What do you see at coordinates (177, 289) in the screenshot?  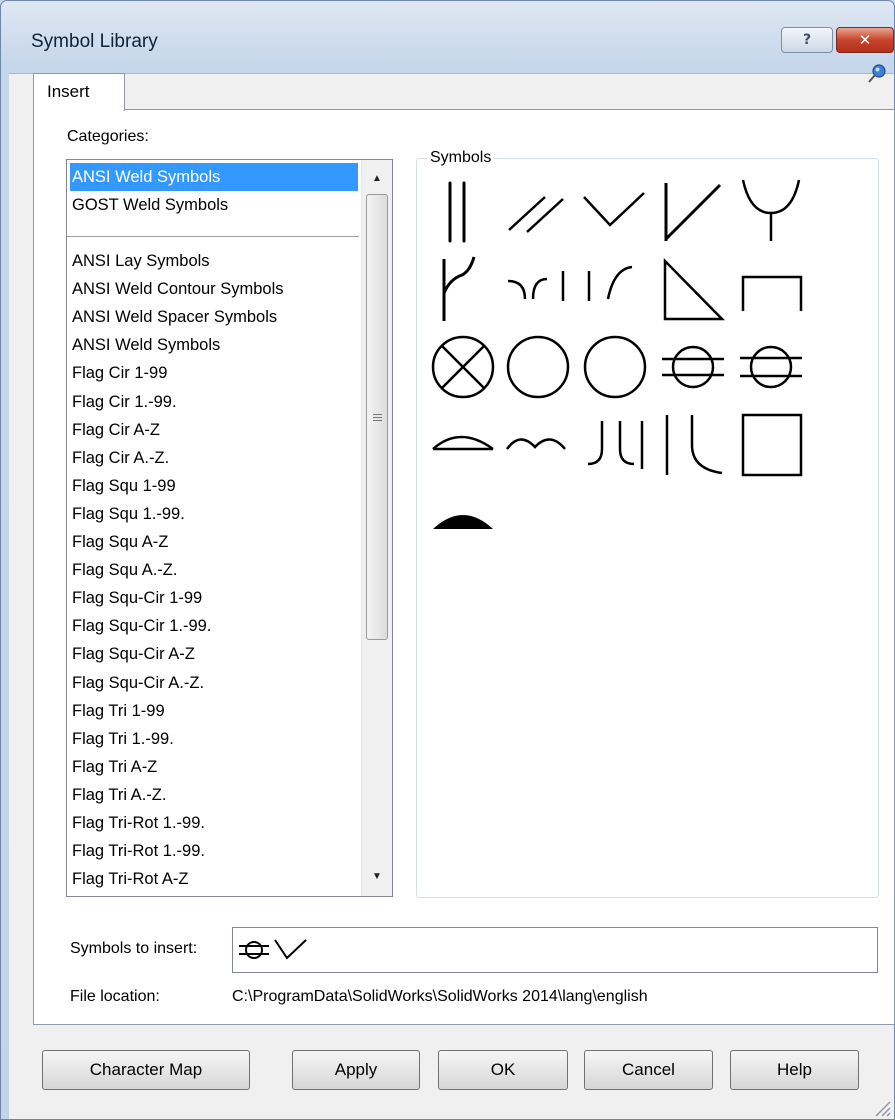 I see `list-item: ANSI Weld Contour Symbols` at bounding box center [177, 289].